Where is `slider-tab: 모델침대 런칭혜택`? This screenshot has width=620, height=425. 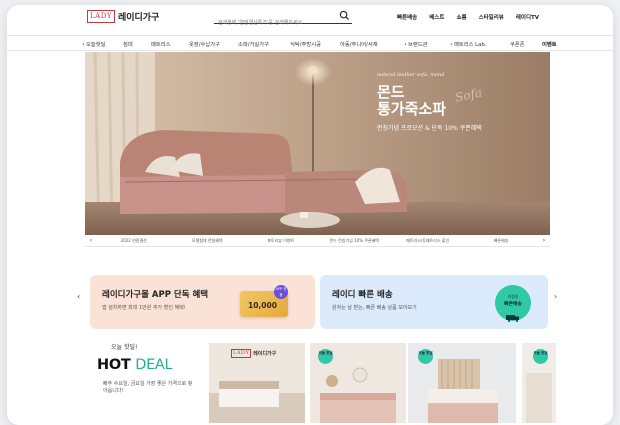
slider-tab: 모델침대 런칭혜택 is located at coordinates (208, 241).